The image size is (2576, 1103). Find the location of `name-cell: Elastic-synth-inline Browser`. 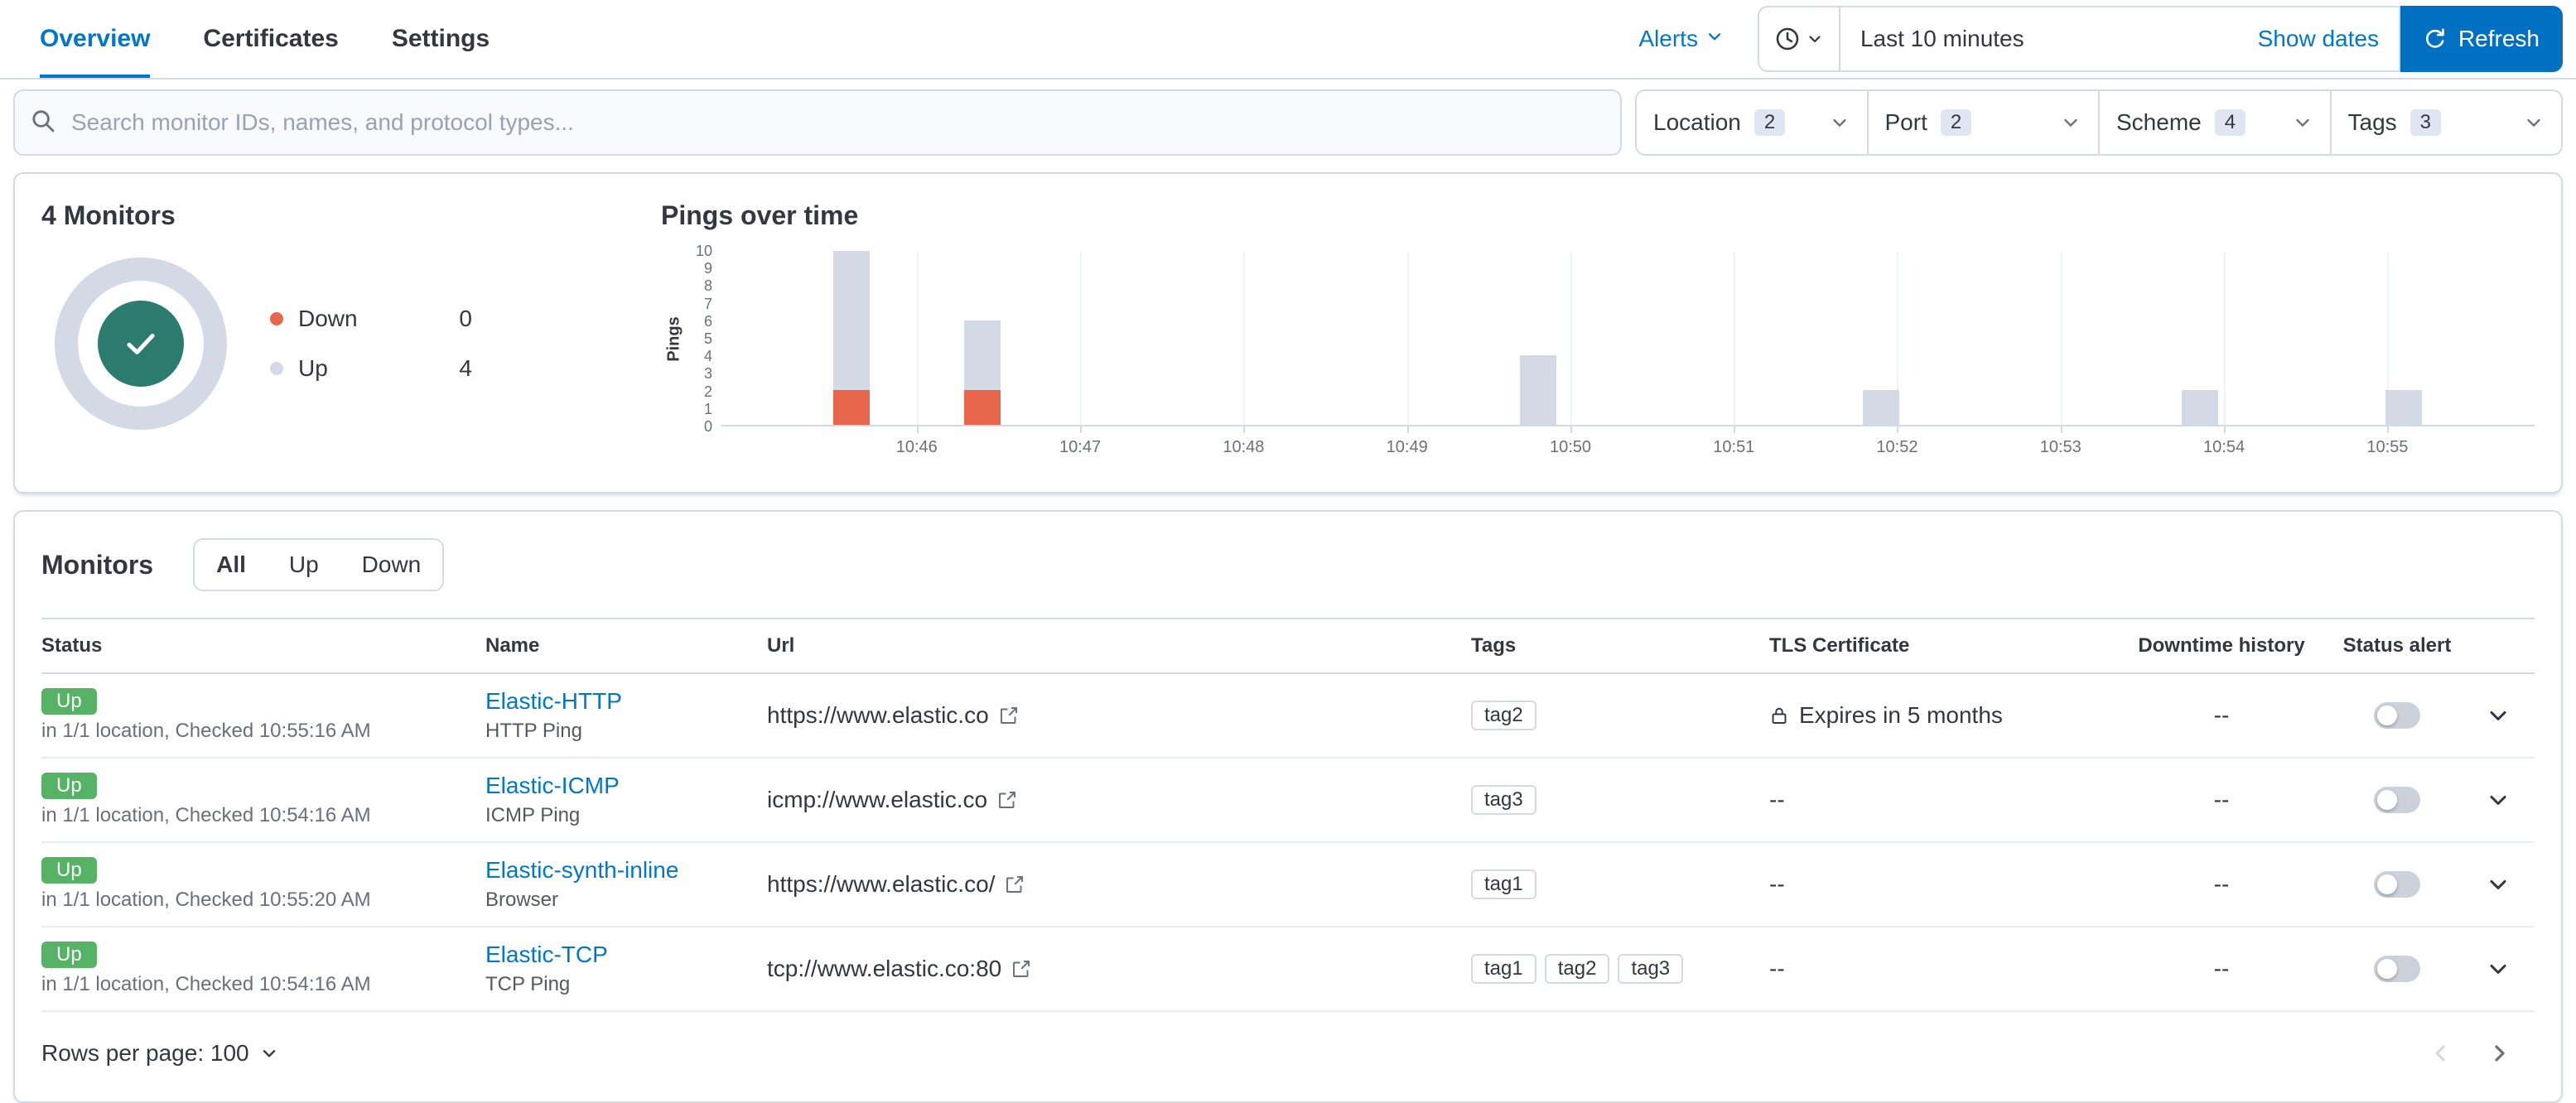

name-cell: Elastic-synth-inline Browser is located at coordinates (626, 884).